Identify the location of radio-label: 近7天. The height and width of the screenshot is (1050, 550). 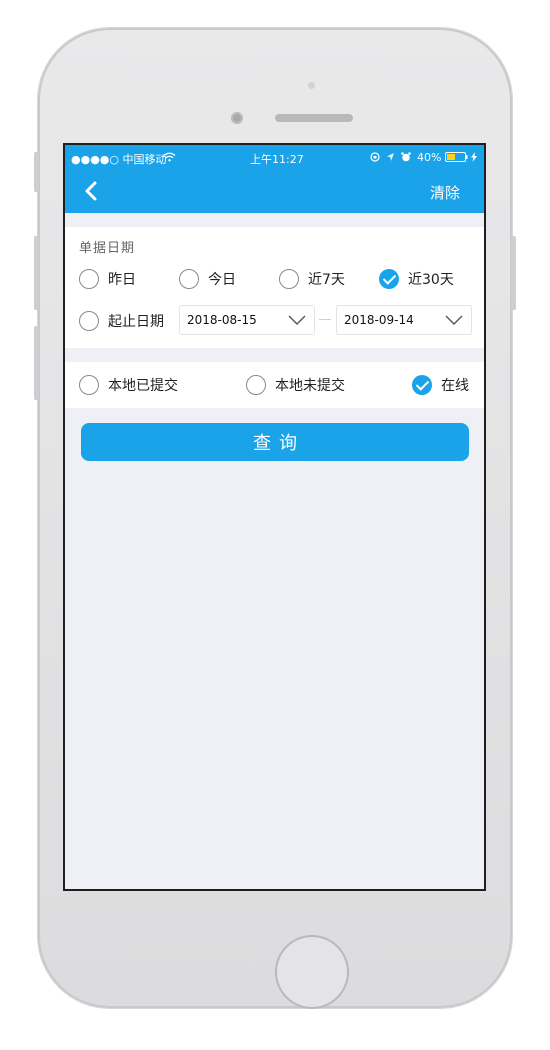
(326, 280).